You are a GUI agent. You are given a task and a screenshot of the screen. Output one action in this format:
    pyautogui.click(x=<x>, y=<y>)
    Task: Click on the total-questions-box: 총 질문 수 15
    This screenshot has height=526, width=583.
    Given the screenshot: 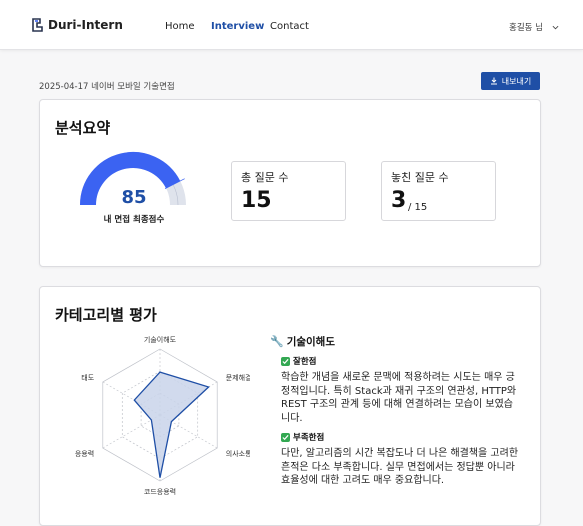 What is the action you would take?
    pyautogui.click(x=288, y=191)
    